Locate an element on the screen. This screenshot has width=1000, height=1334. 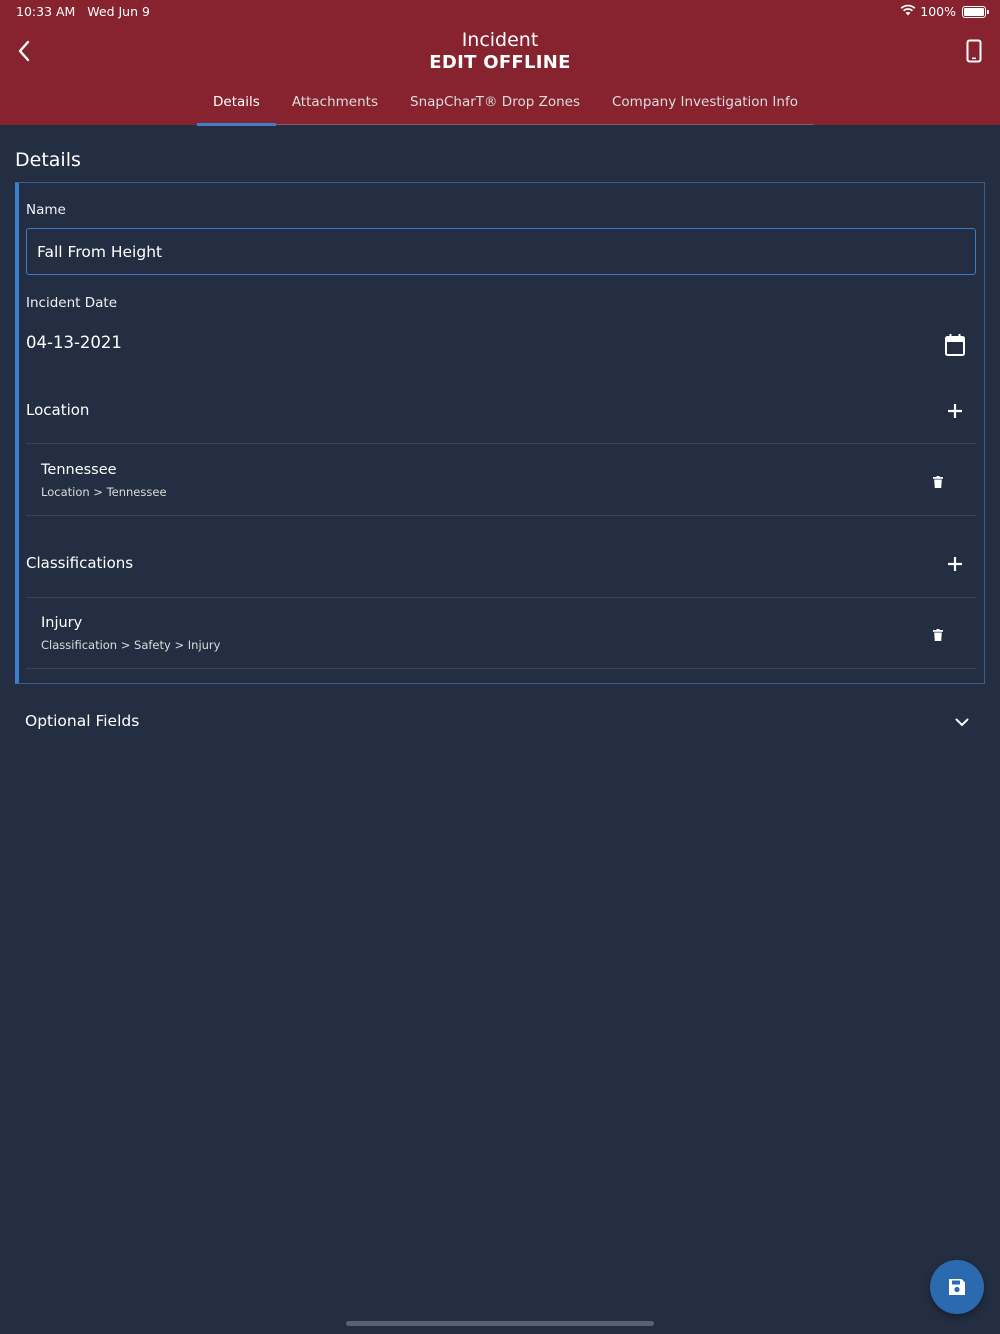
tab-attachments: Attachments is located at coordinates (335, 103).